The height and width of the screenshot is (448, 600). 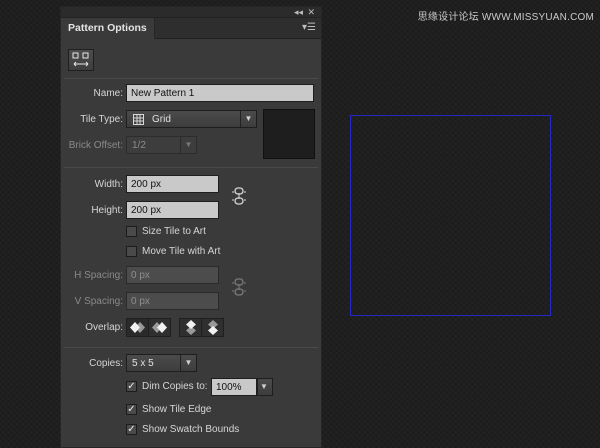 What do you see at coordinates (311, 12) in the screenshot?
I see `close-icon: ✕` at bounding box center [311, 12].